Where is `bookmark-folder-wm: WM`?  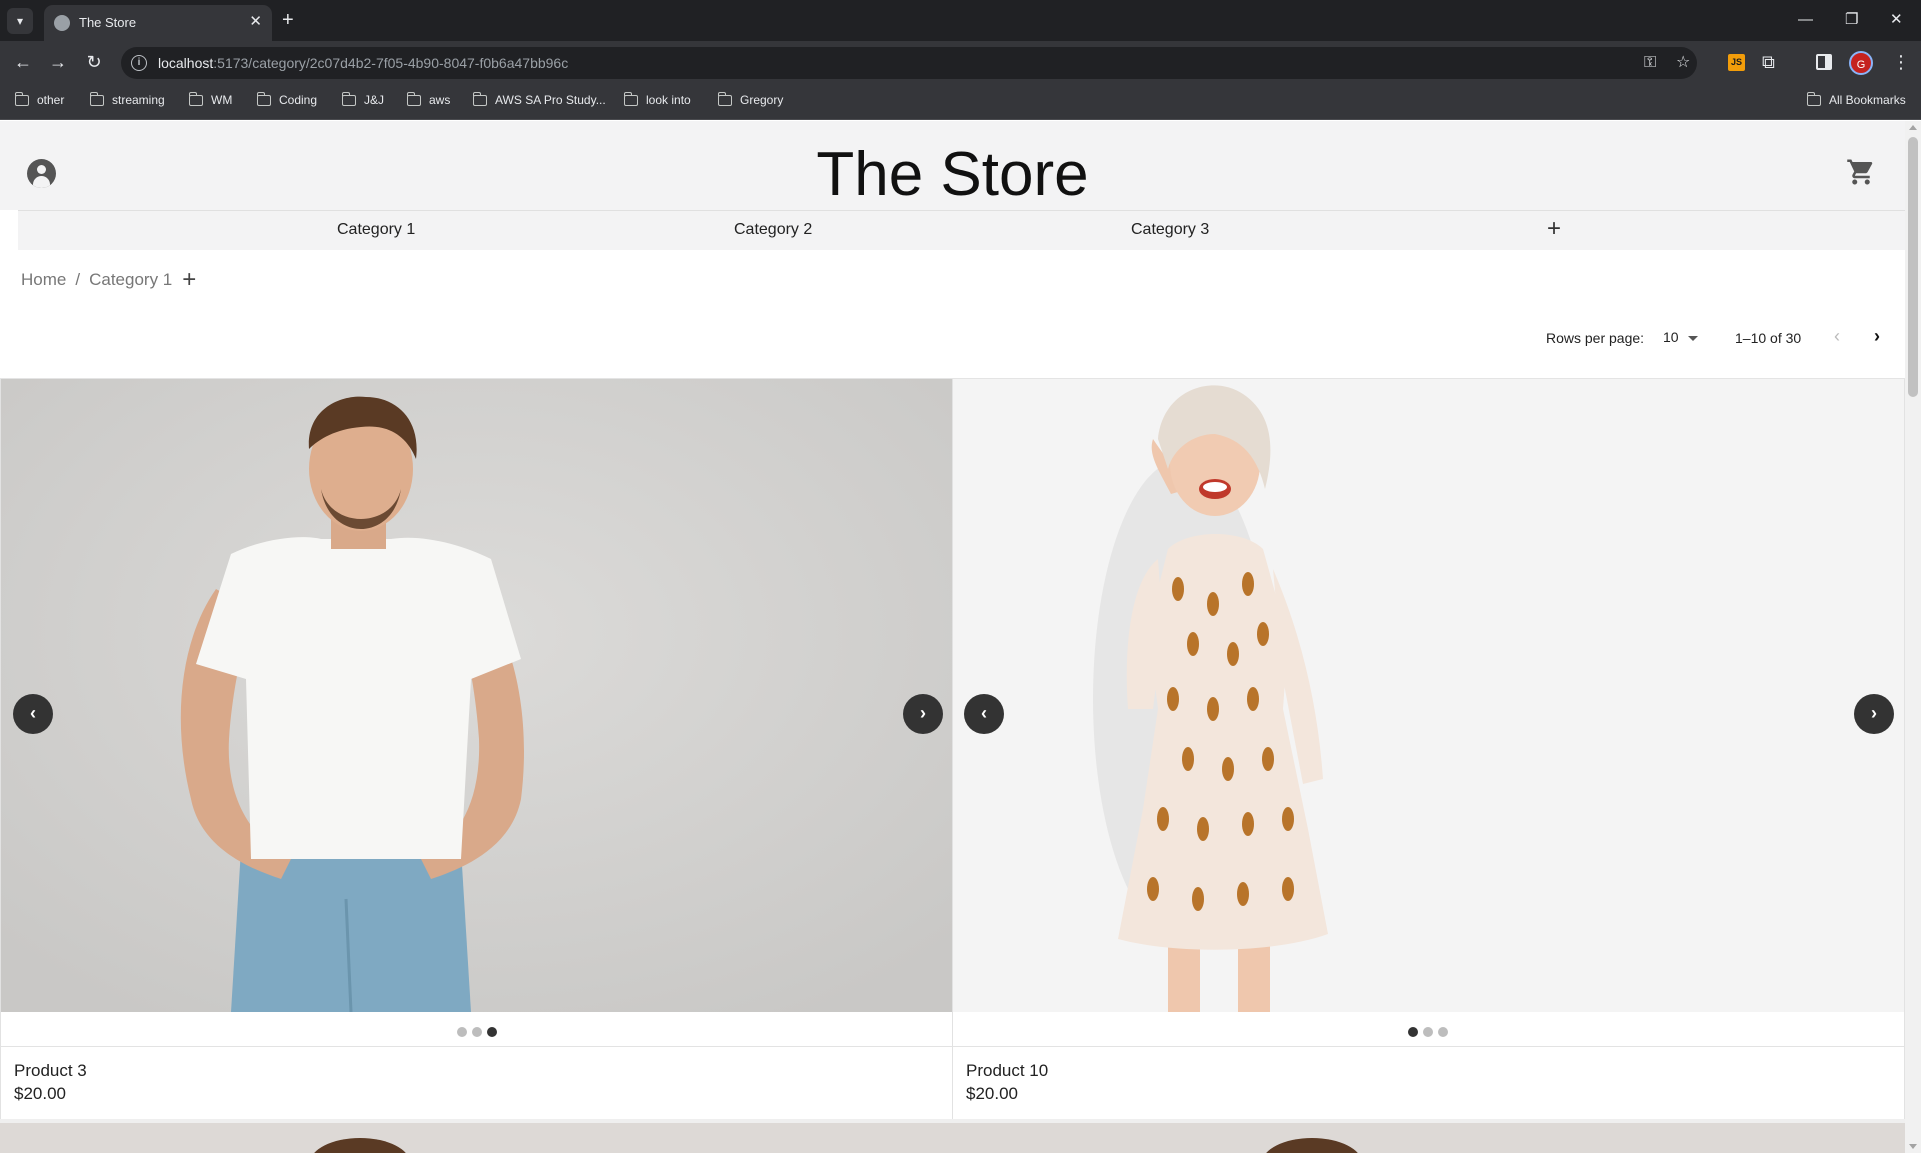
bookmark-folder-wm: WM is located at coordinates (210, 99).